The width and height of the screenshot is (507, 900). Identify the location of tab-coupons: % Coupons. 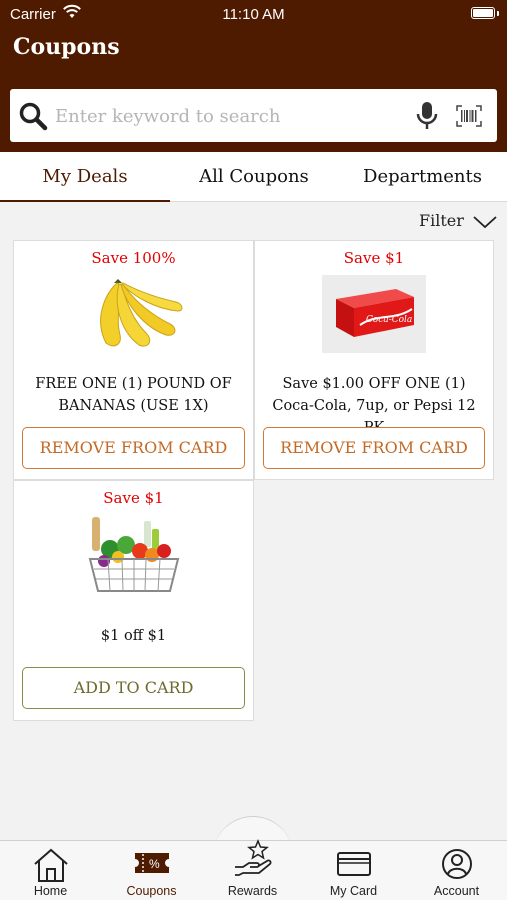
(151, 870).